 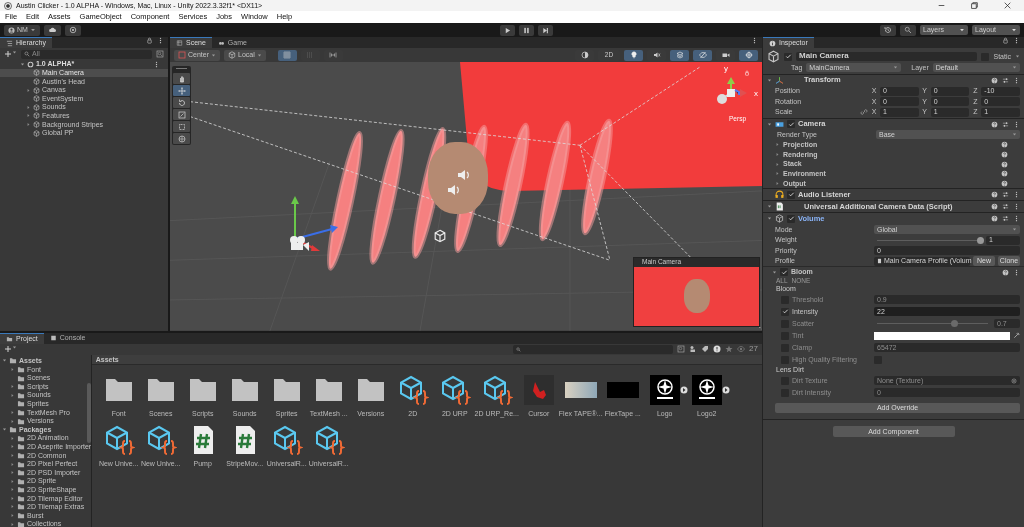 I want to click on camera-icon, so click(x=779, y=124).